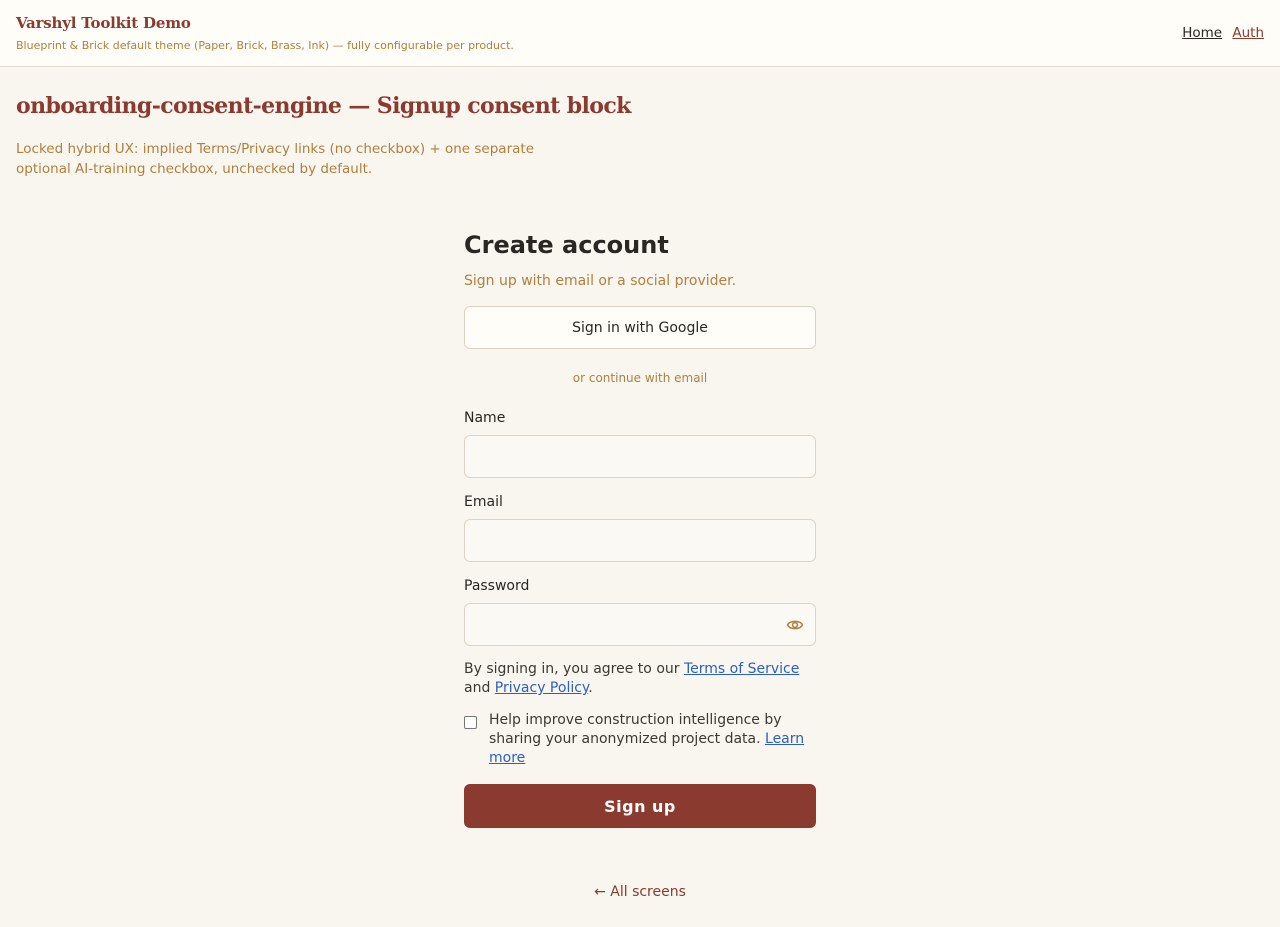  I want to click on terms-suffix: ., so click(590, 688).